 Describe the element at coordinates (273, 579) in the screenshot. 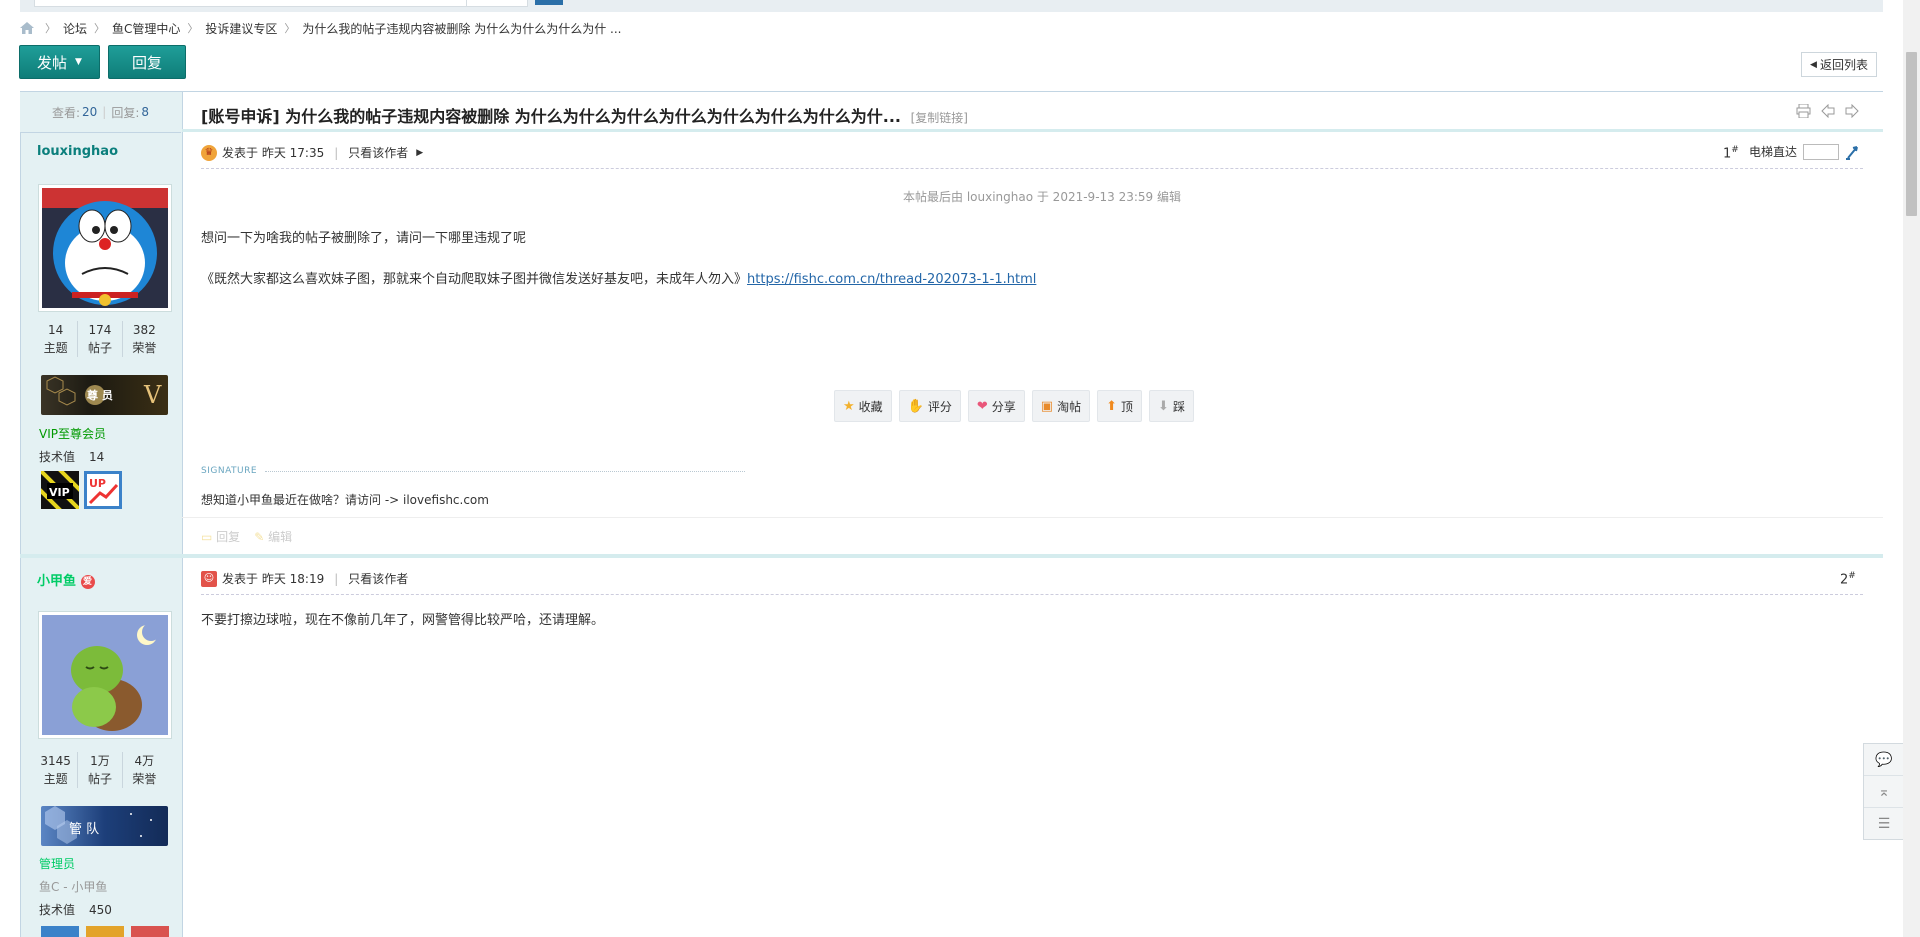

I see `post-time-2: 发表于 昨天 18:19` at that location.